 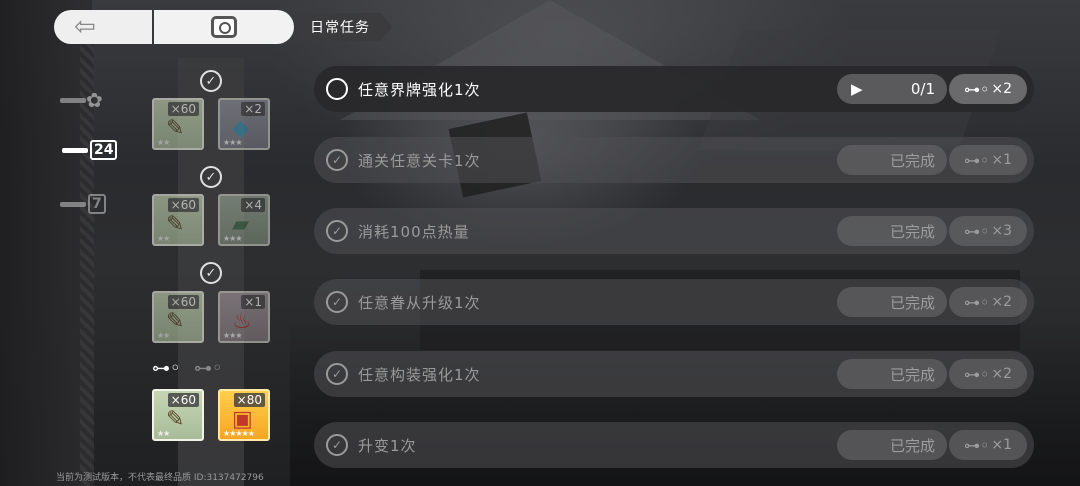 I want to click on task-name: 任意界牌强化1次, so click(x=419, y=89).